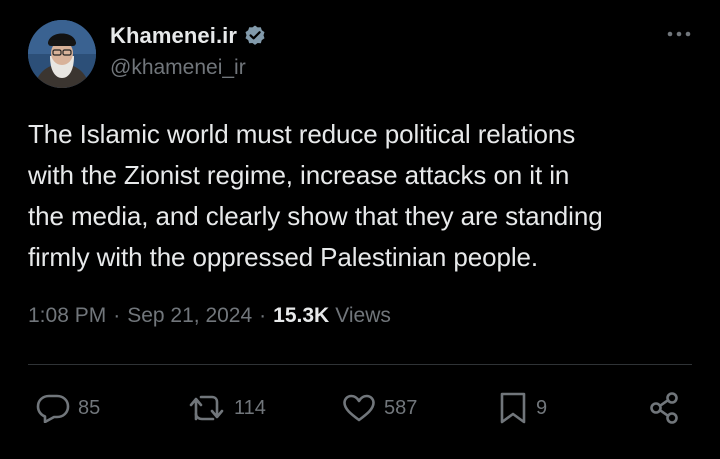 The width and height of the screenshot is (720, 459). What do you see at coordinates (542, 407) in the screenshot?
I see `bookmark-count: 9` at bounding box center [542, 407].